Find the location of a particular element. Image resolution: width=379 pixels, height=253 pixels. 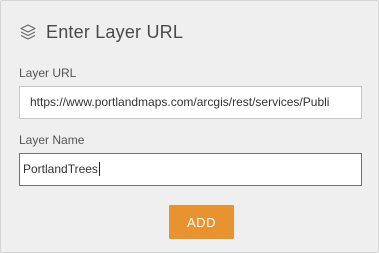

layer-name-value: PortlandTrees is located at coordinates (60, 169).